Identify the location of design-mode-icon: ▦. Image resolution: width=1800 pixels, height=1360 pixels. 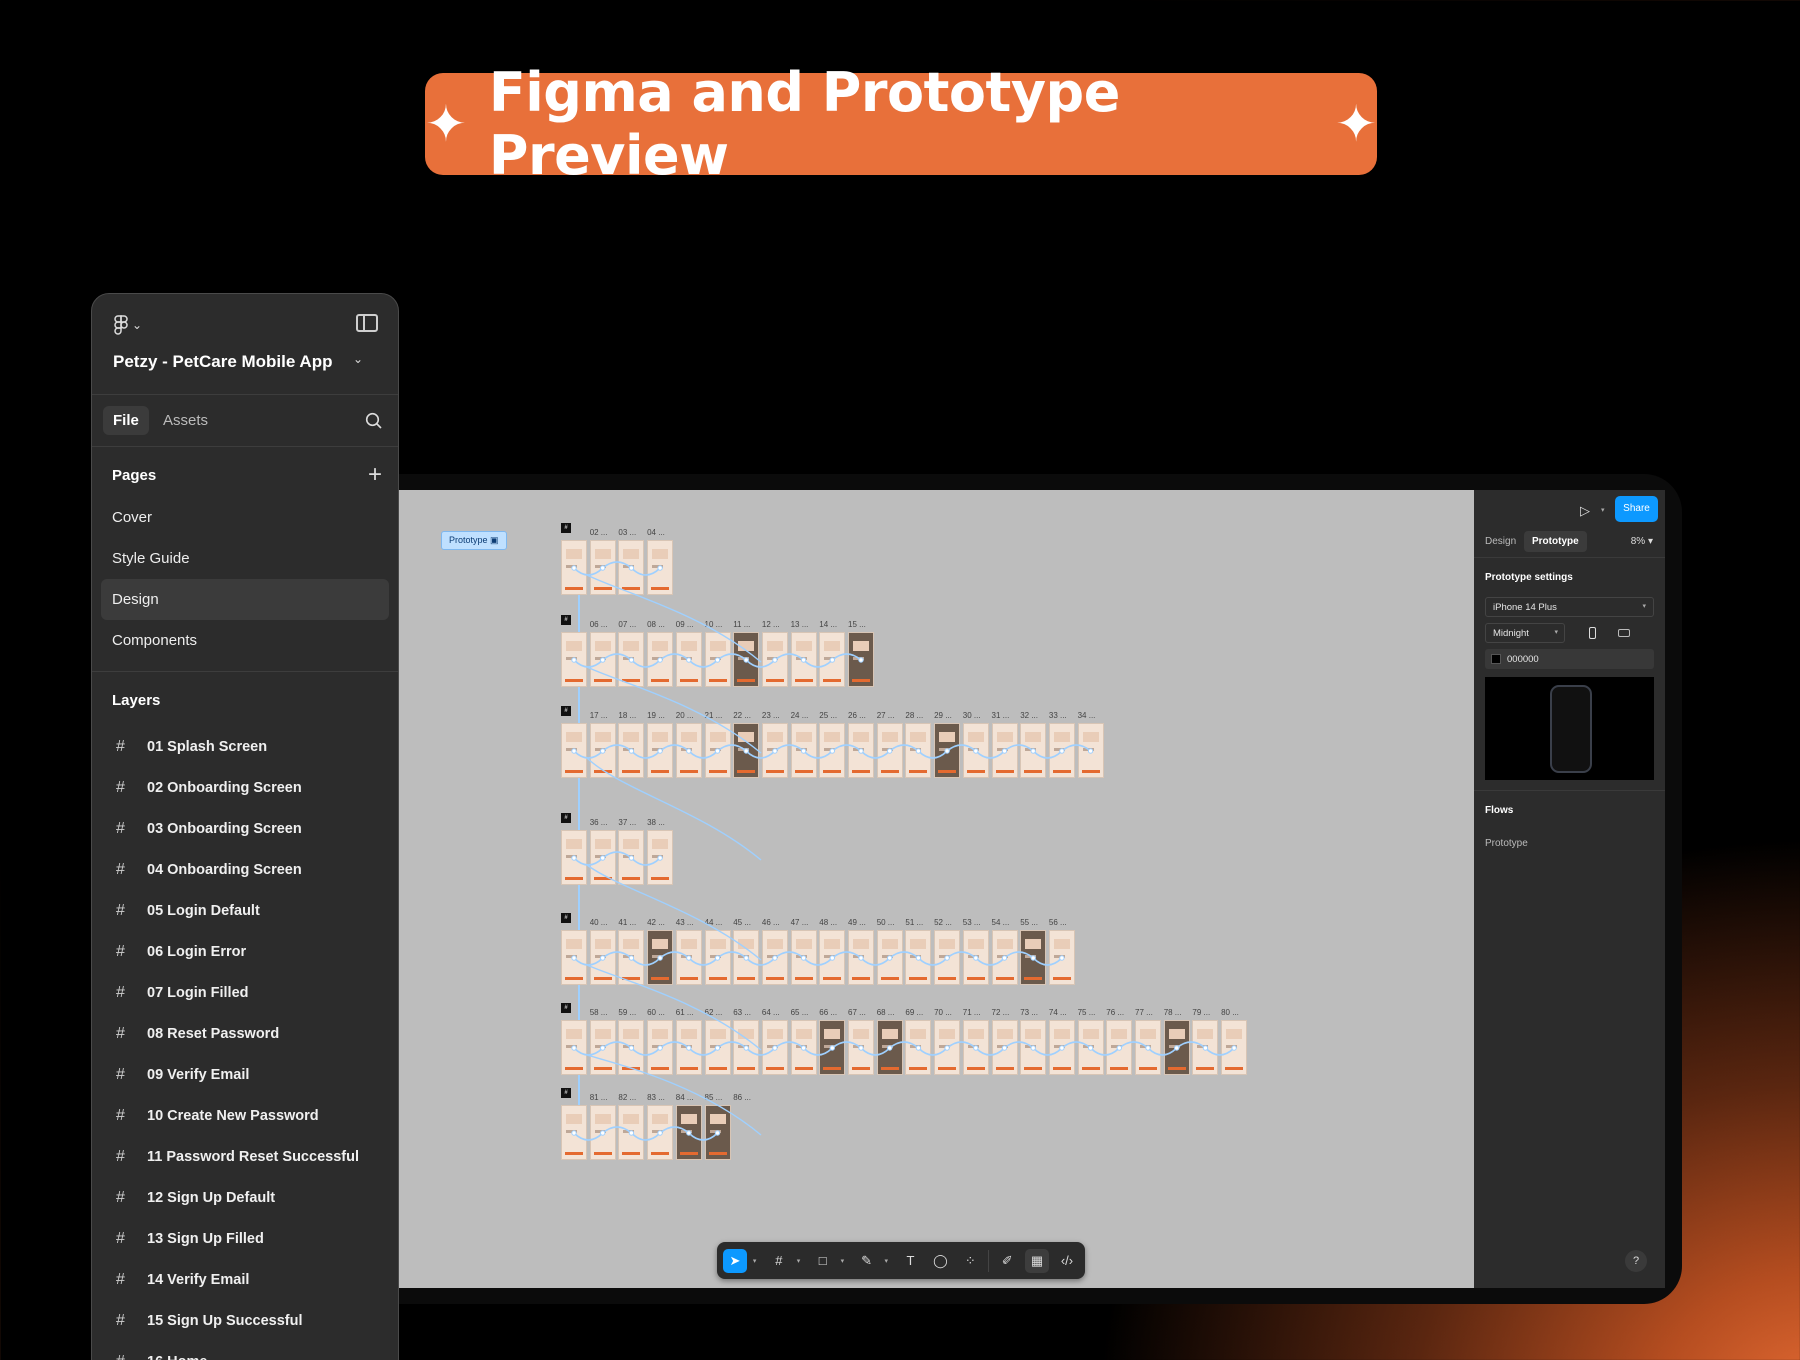
(1037, 1260).